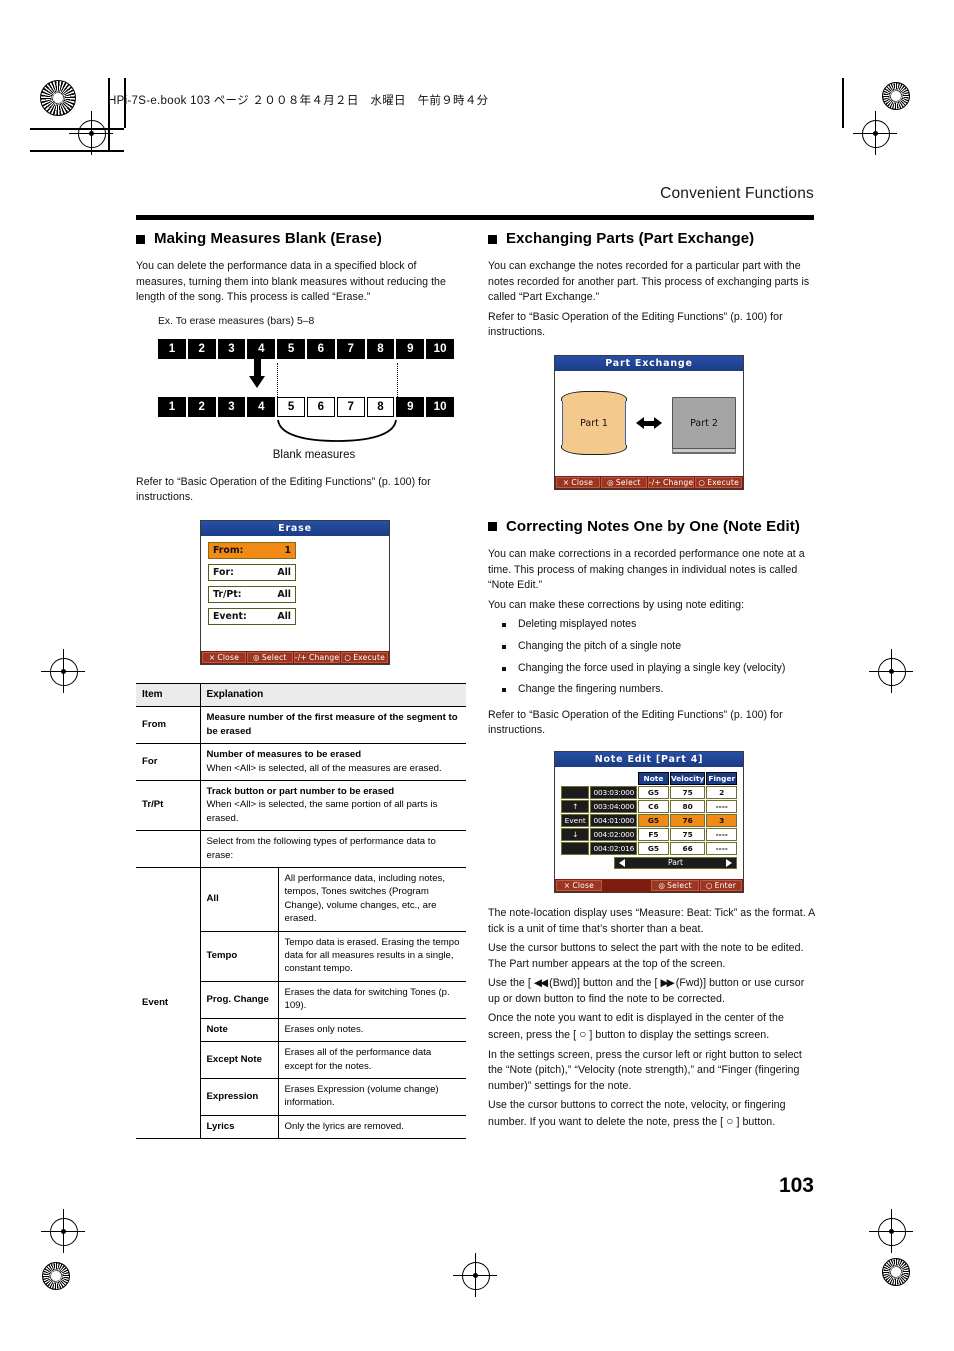 The width and height of the screenshot is (954, 1351). Describe the element at coordinates (239, 1097) in the screenshot. I see `table-cell-event-name: Expression` at that location.